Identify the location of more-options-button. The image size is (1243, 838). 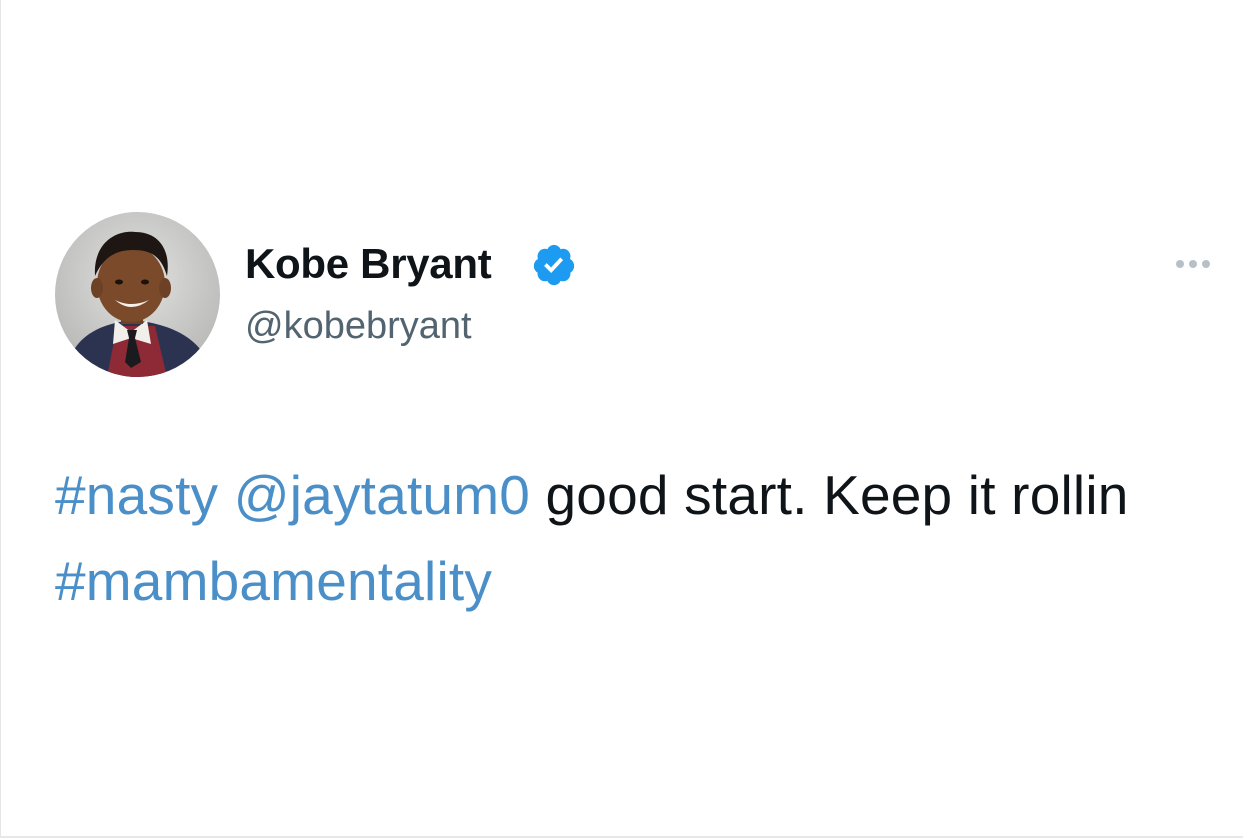
(1193, 264).